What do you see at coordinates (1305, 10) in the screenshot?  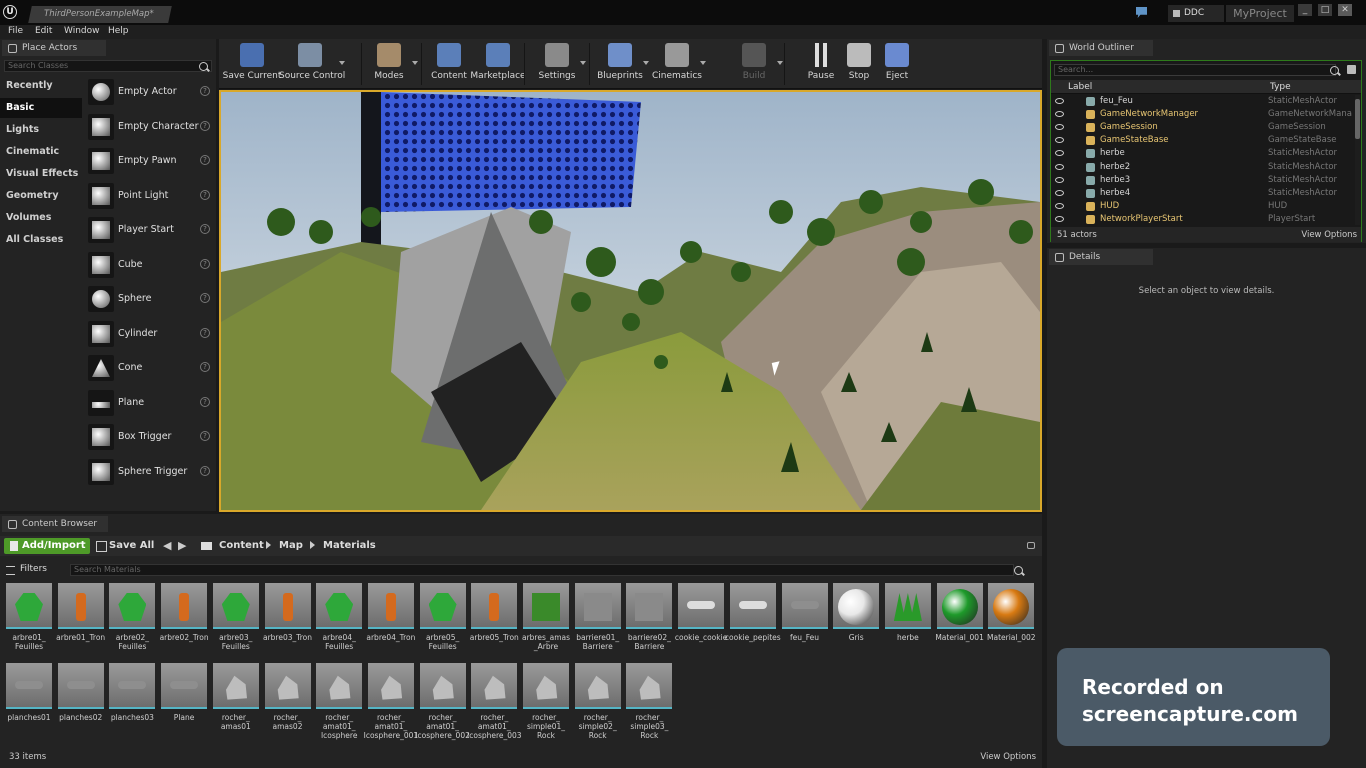 I see `minimize-button: _` at bounding box center [1305, 10].